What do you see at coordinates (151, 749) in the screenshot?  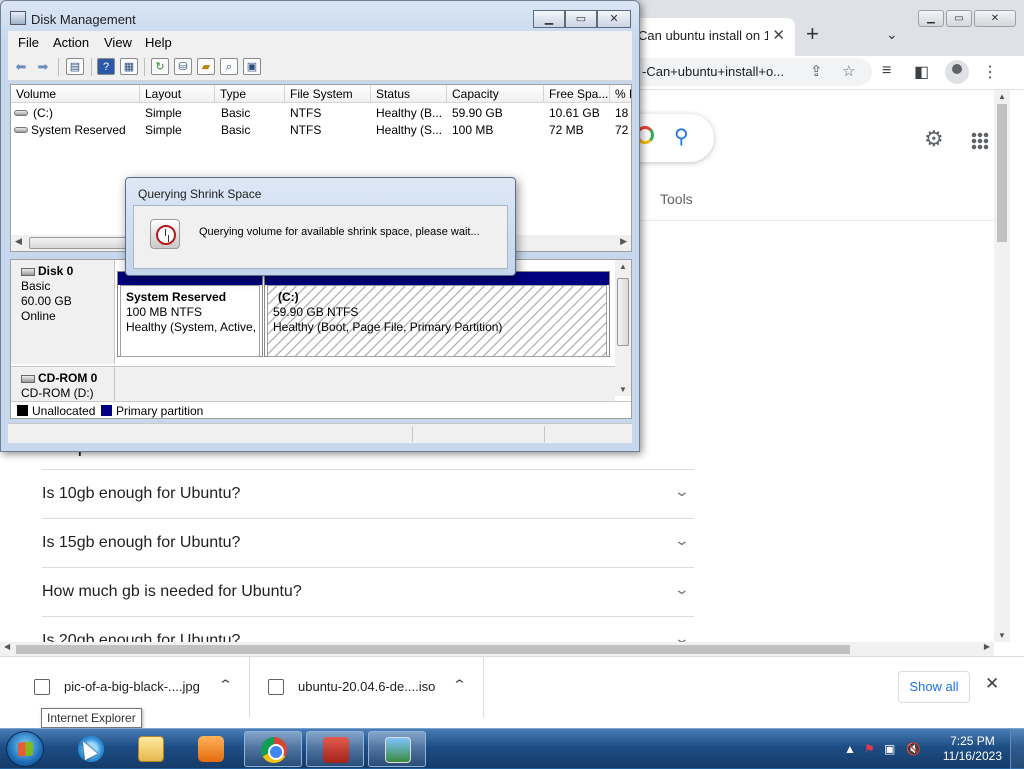 I see `taskbar-file-explorer` at bounding box center [151, 749].